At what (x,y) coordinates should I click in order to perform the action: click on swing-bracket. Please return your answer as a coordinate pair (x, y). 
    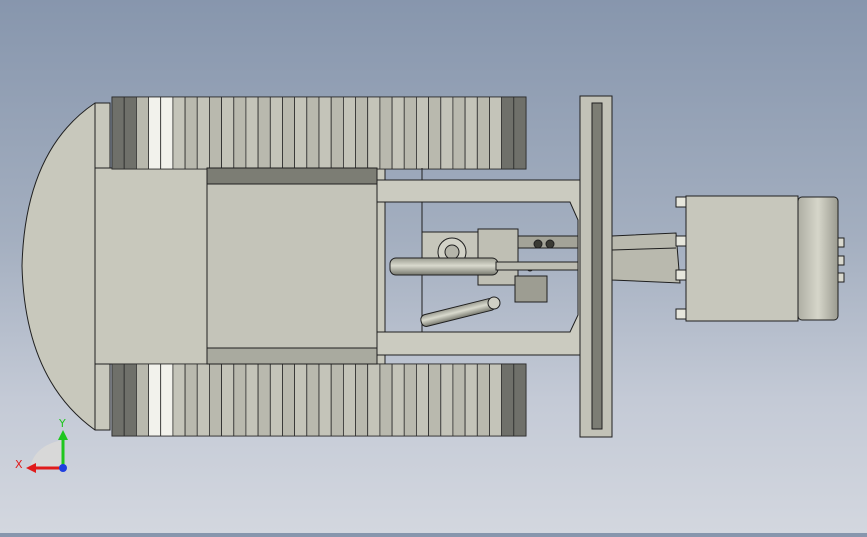
    Looking at the image, I should click on (498, 257).